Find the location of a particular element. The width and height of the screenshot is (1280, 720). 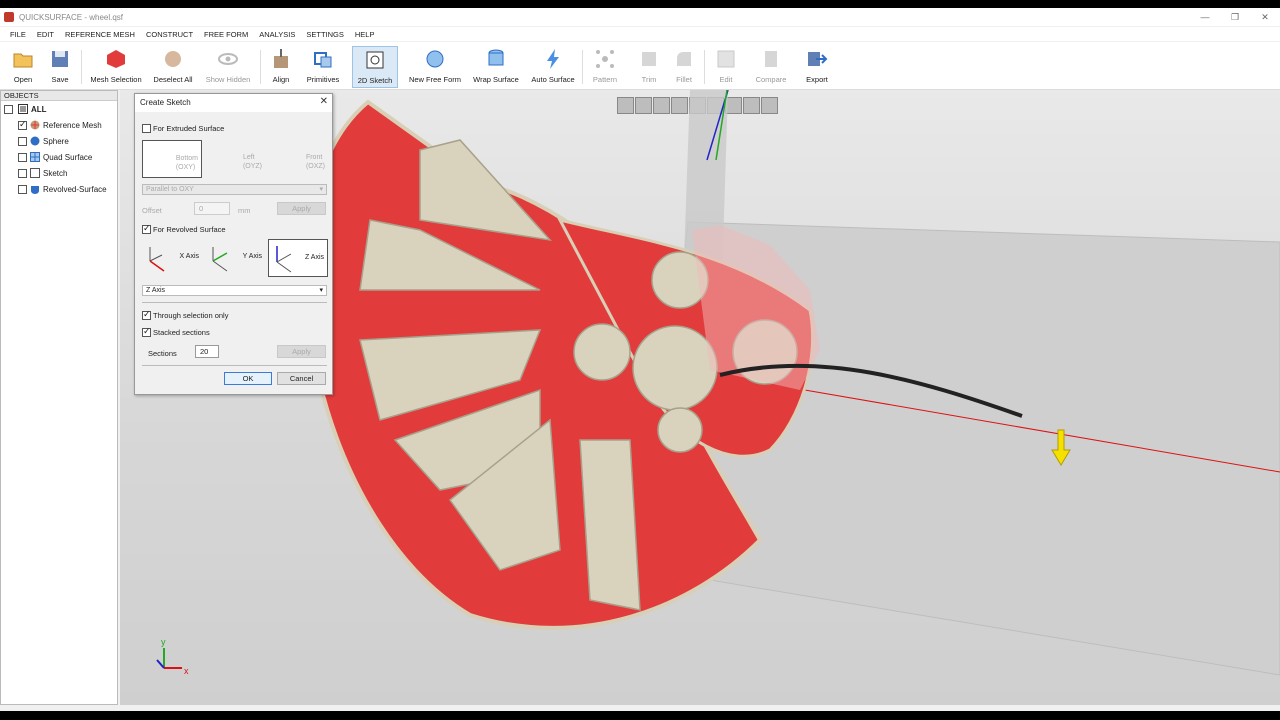

align-label: Align is located at coordinates (281, 79).